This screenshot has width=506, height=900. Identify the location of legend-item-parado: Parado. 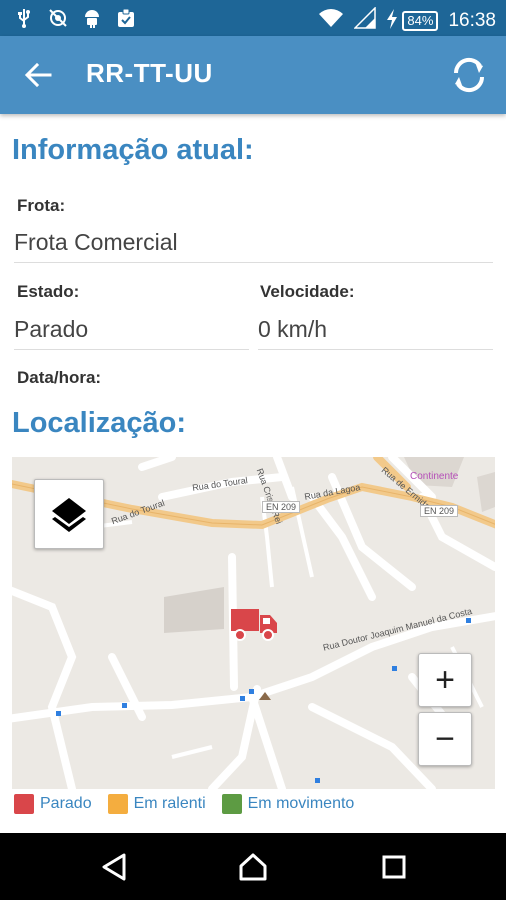
(53, 804).